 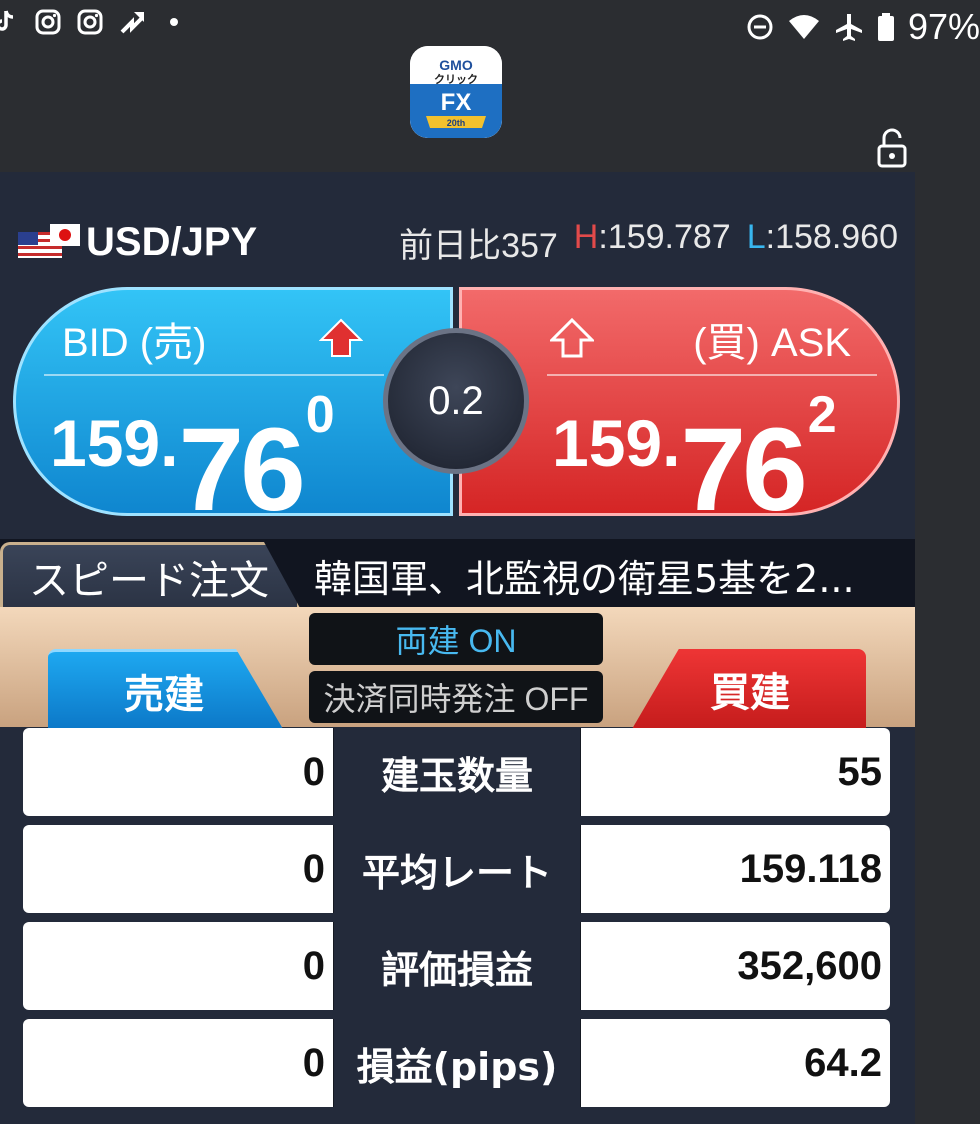 What do you see at coordinates (456, 102) in the screenshot?
I see `svg-text: FX` at bounding box center [456, 102].